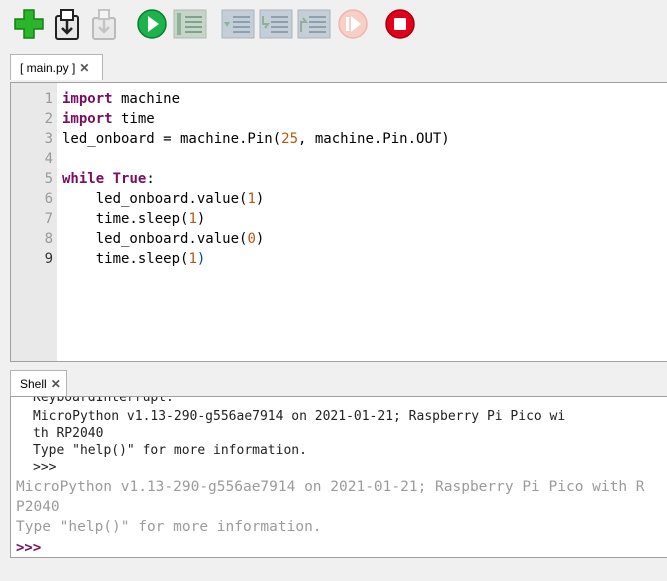 This screenshot has width=667, height=581. What do you see at coordinates (33, 383) in the screenshot?
I see `tab-label: Shell` at bounding box center [33, 383].